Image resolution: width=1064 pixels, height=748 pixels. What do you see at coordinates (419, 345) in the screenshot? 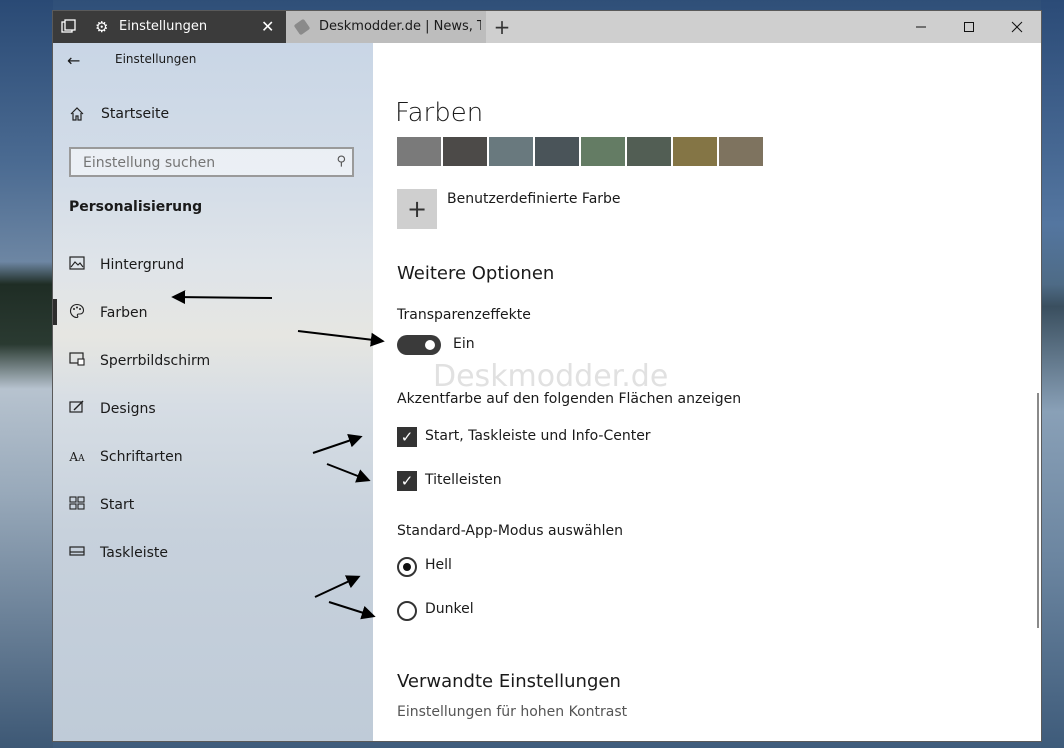
I see `transparency-toggle` at bounding box center [419, 345].